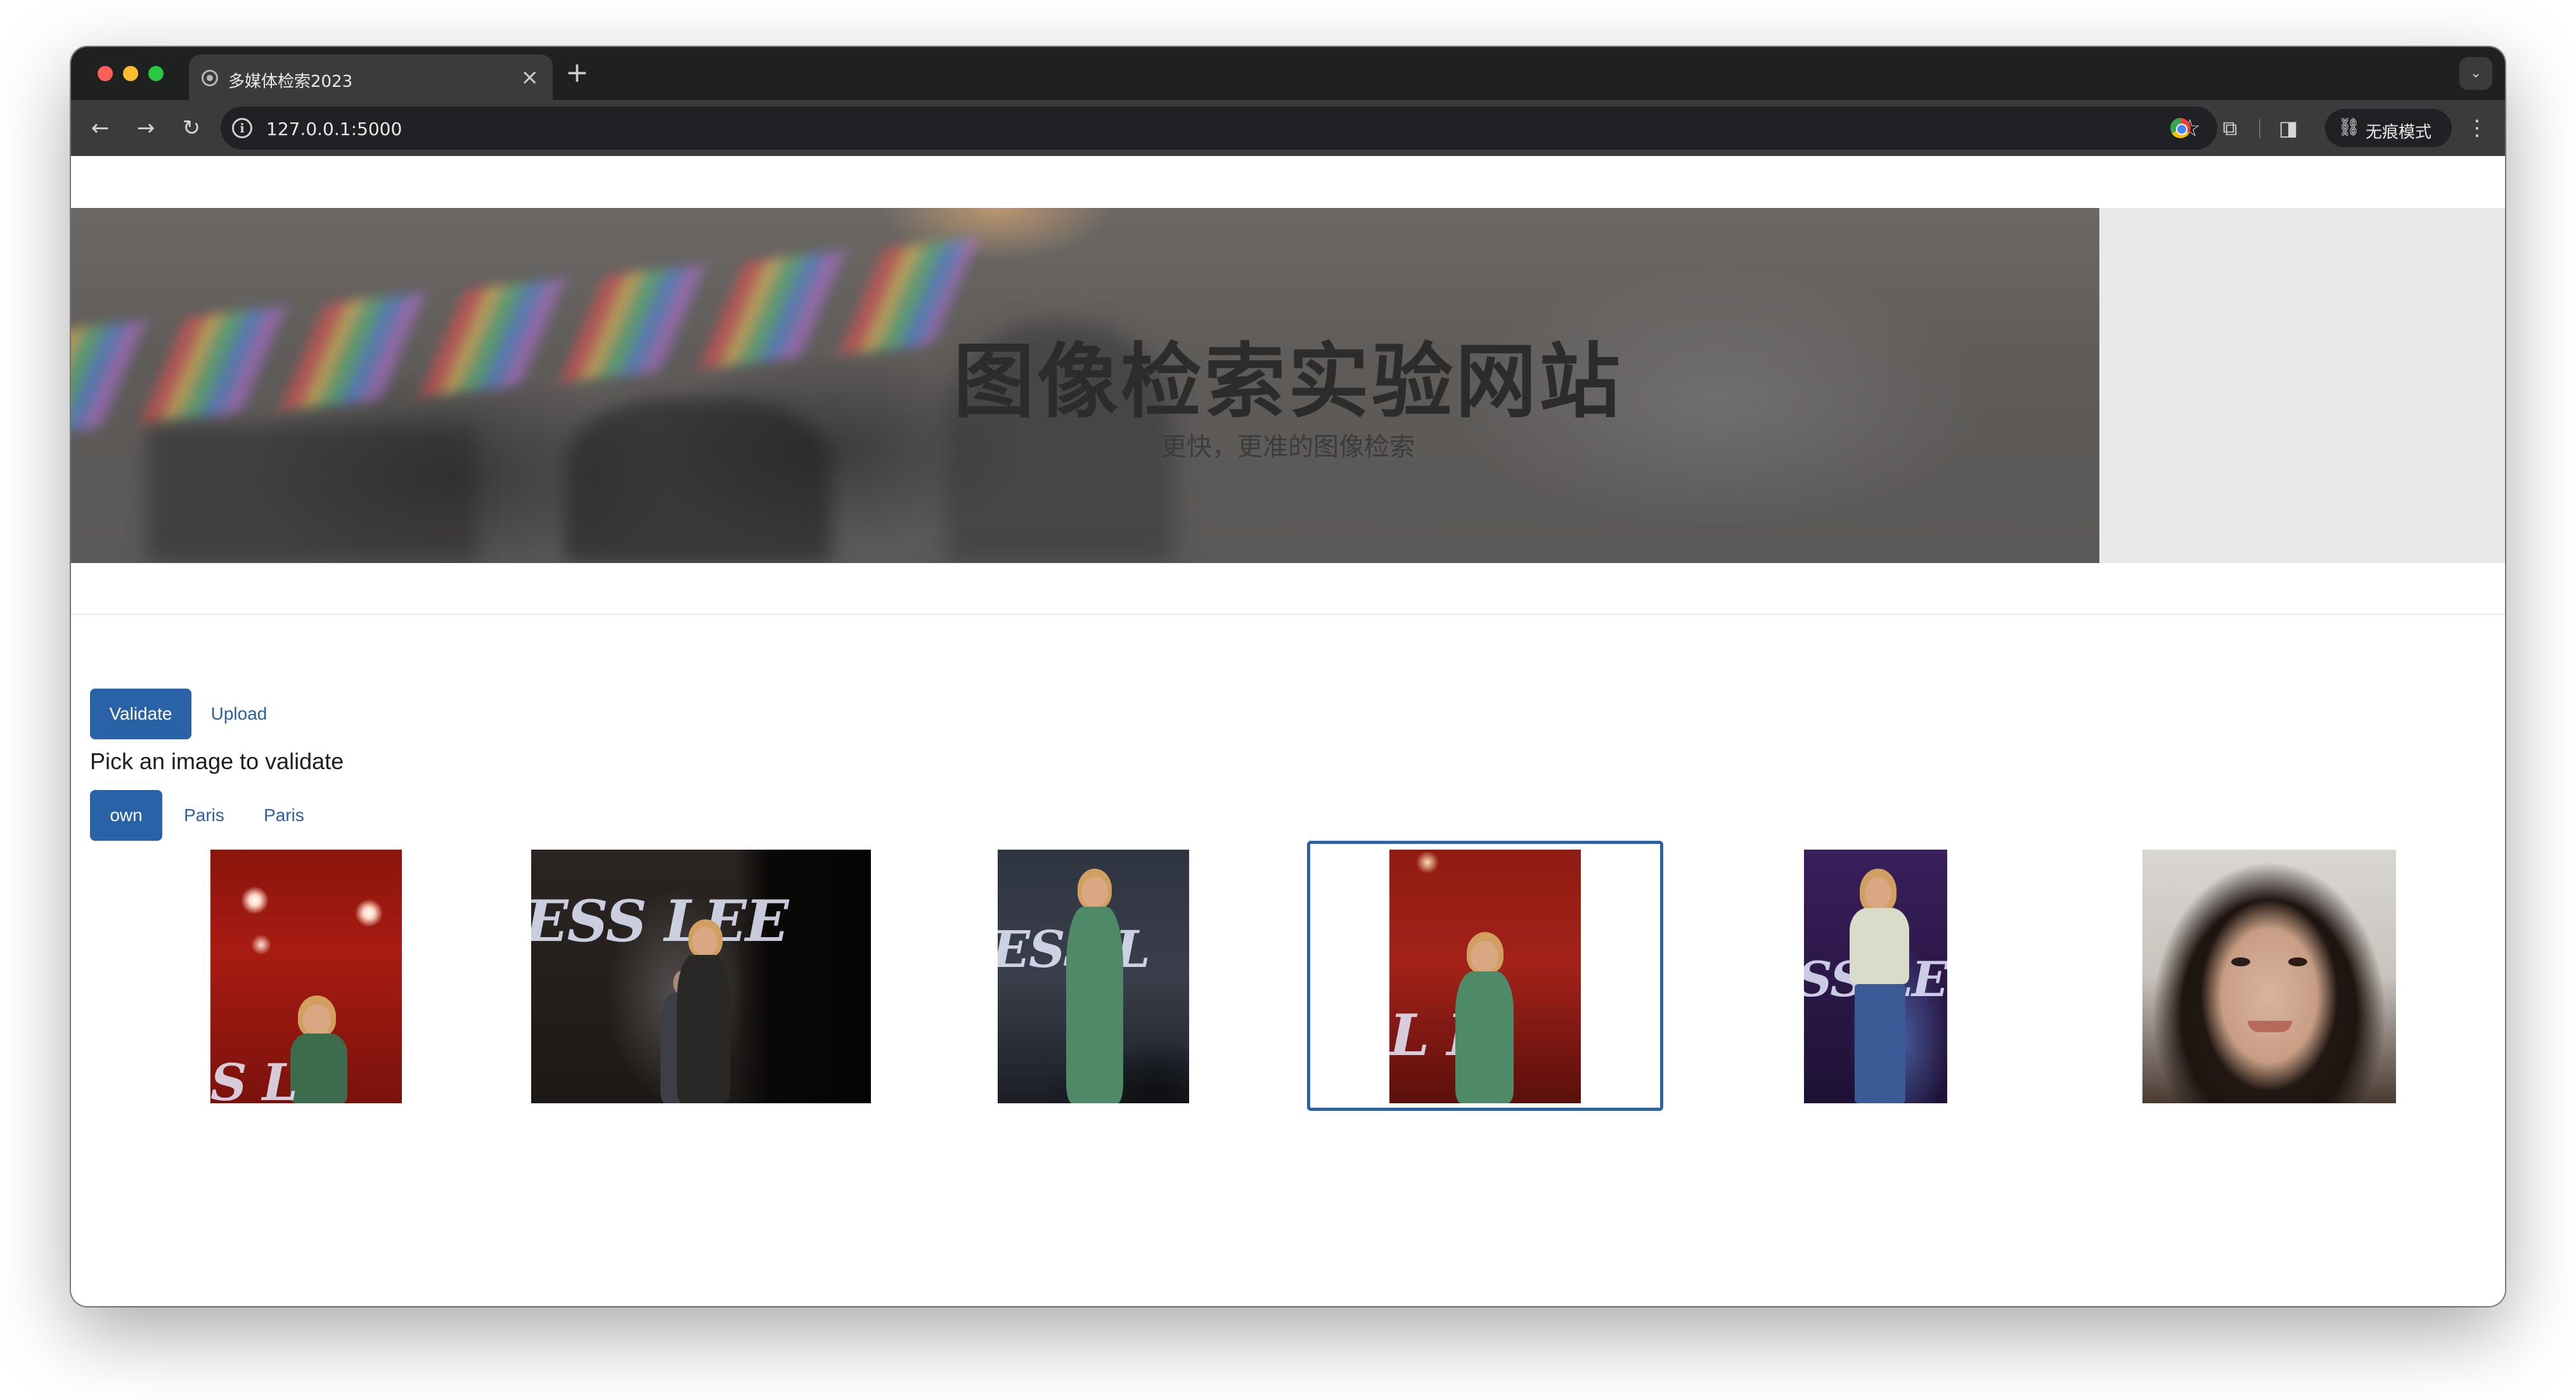 Image resolution: width=2576 pixels, height=1400 pixels. I want to click on tab-strip: 多媒体检索2023 × + ⌄, so click(1288, 73).